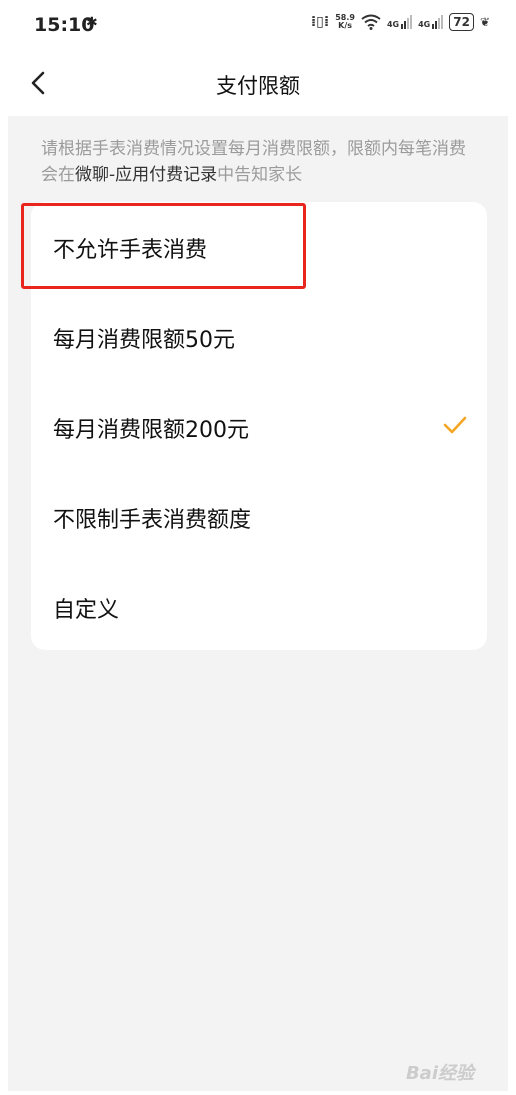 This screenshot has height=1095, width=516. I want to click on option-label: 自定义, so click(86, 610).